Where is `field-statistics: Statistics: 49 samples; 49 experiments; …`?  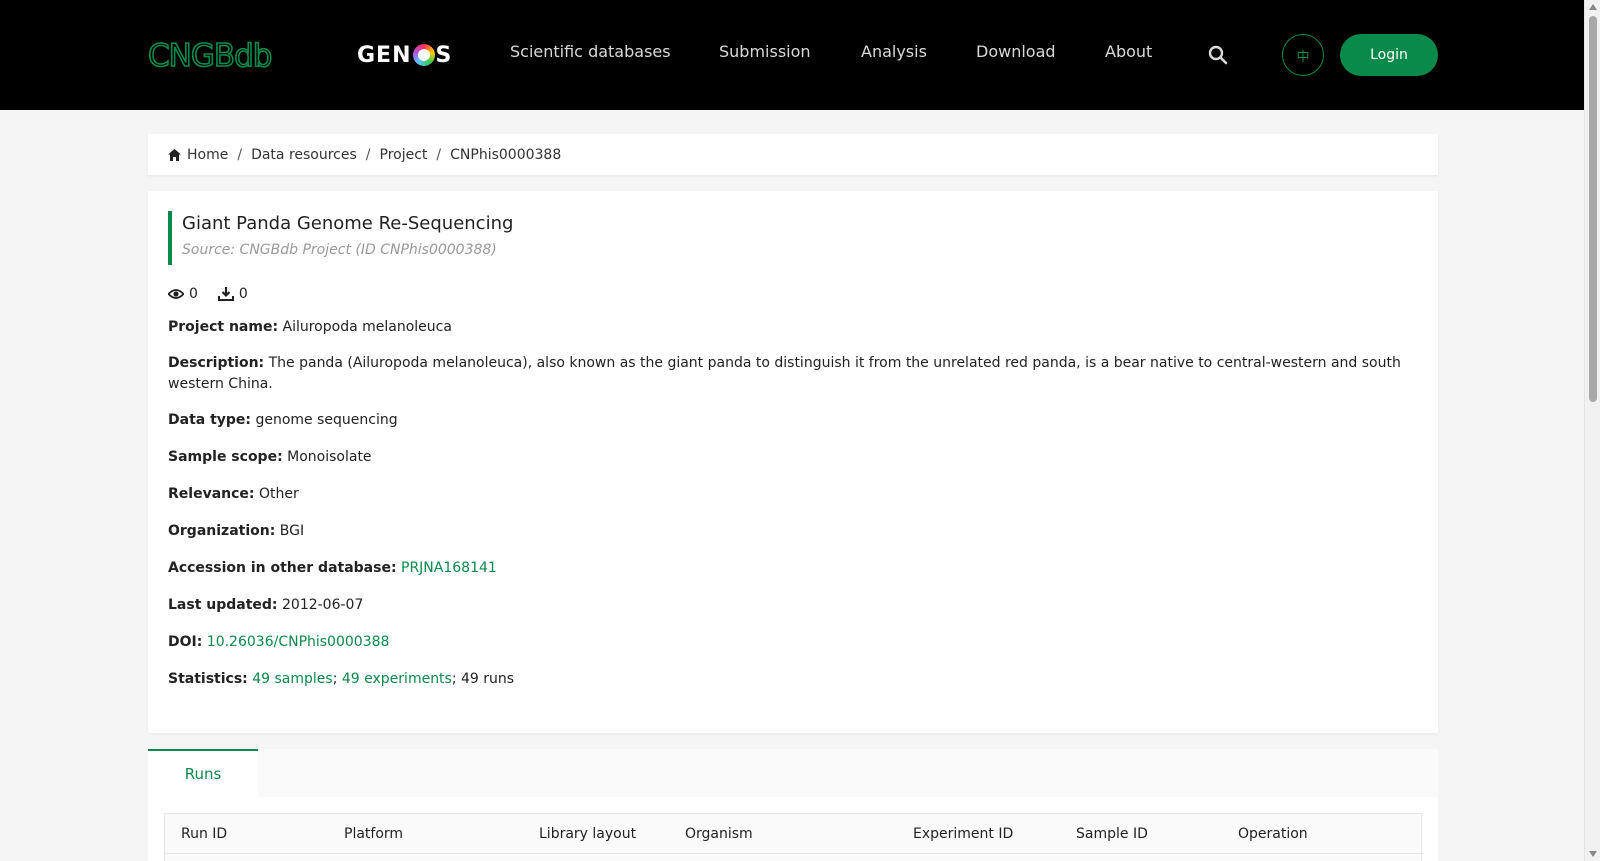 field-statistics: Statistics: 49 samples; 49 experiments; … is located at coordinates (793, 679).